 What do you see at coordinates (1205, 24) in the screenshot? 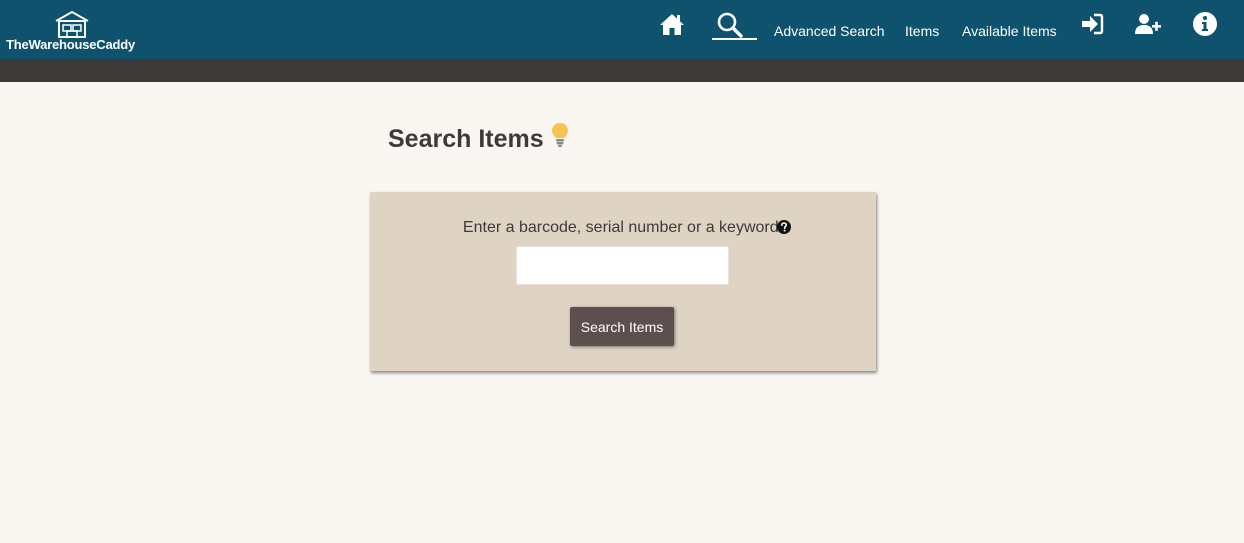
I see `info-icon` at bounding box center [1205, 24].